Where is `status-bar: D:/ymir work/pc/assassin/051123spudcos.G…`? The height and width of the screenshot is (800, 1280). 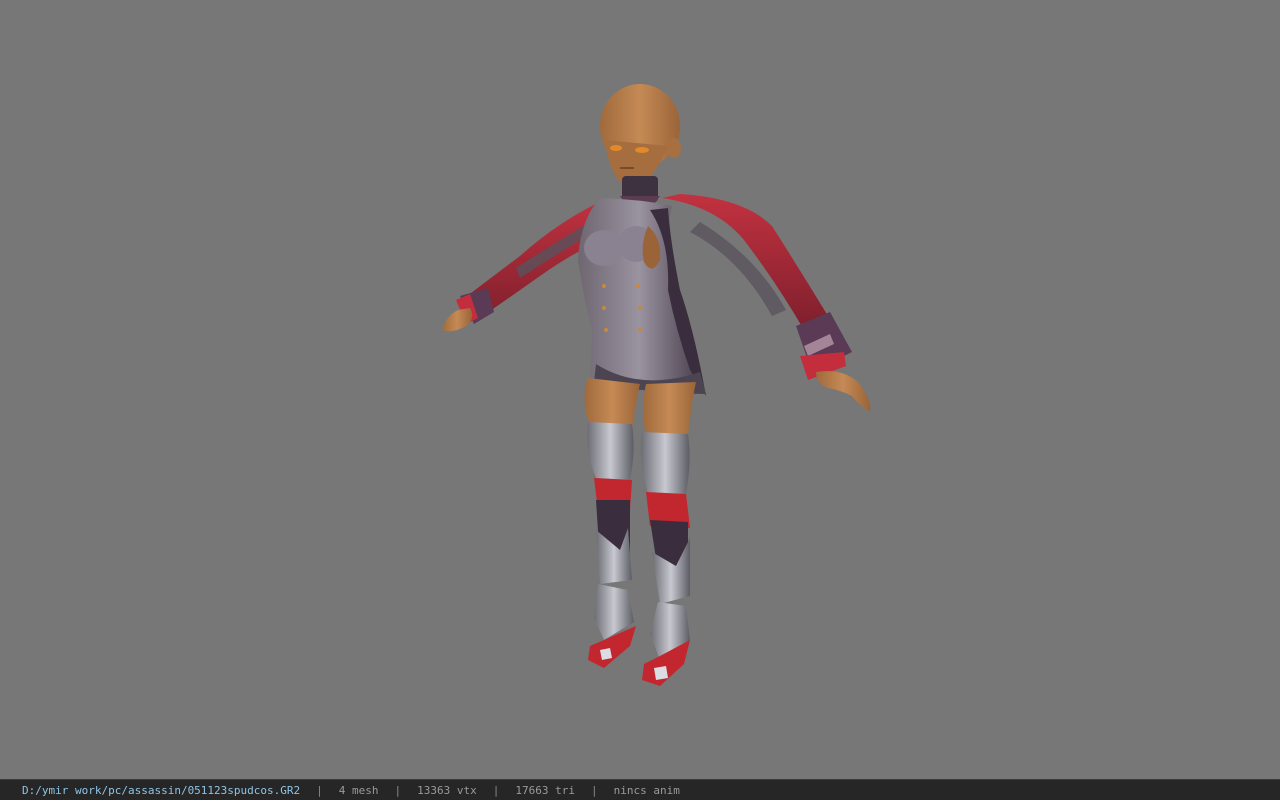 status-bar: D:/ymir work/pc/assassin/051123spudcos.G… is located at coordinates (640, 789).